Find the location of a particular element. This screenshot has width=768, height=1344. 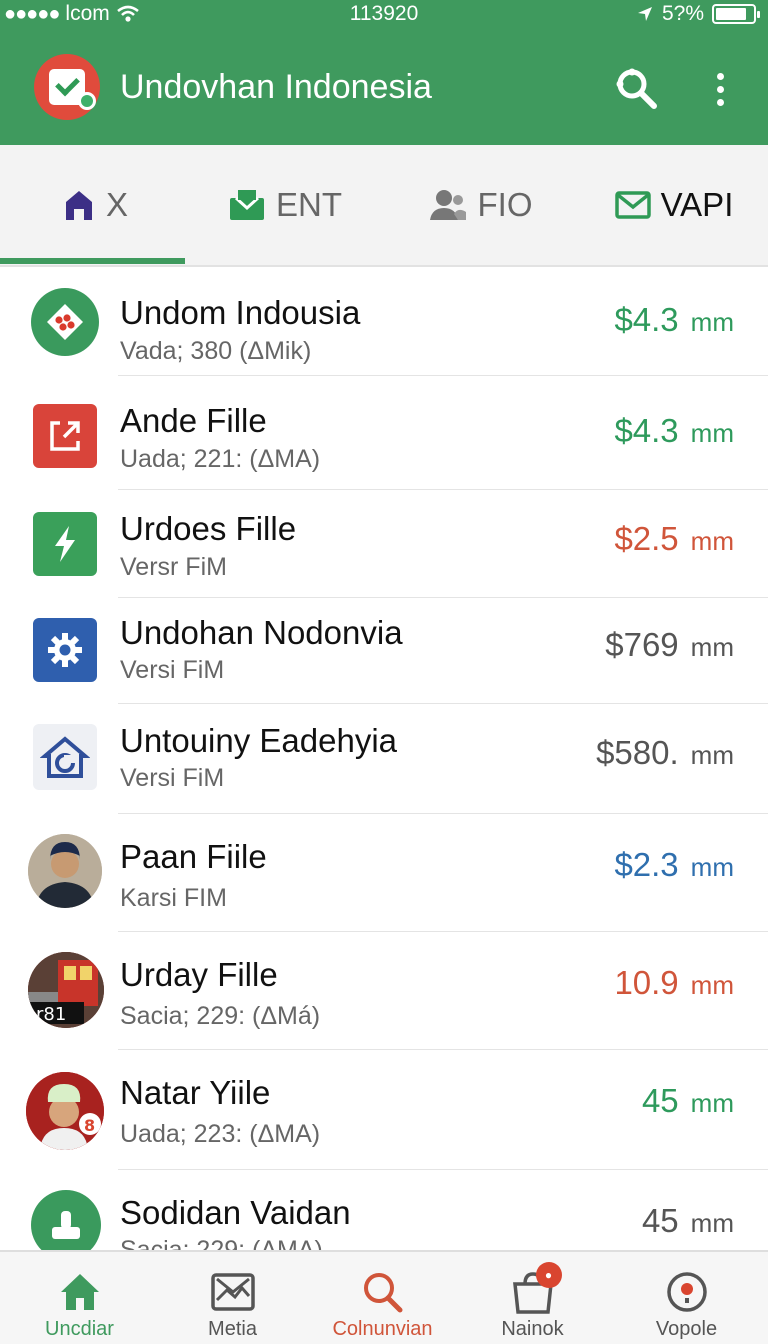

search-button is located at coordinates (637, 89).